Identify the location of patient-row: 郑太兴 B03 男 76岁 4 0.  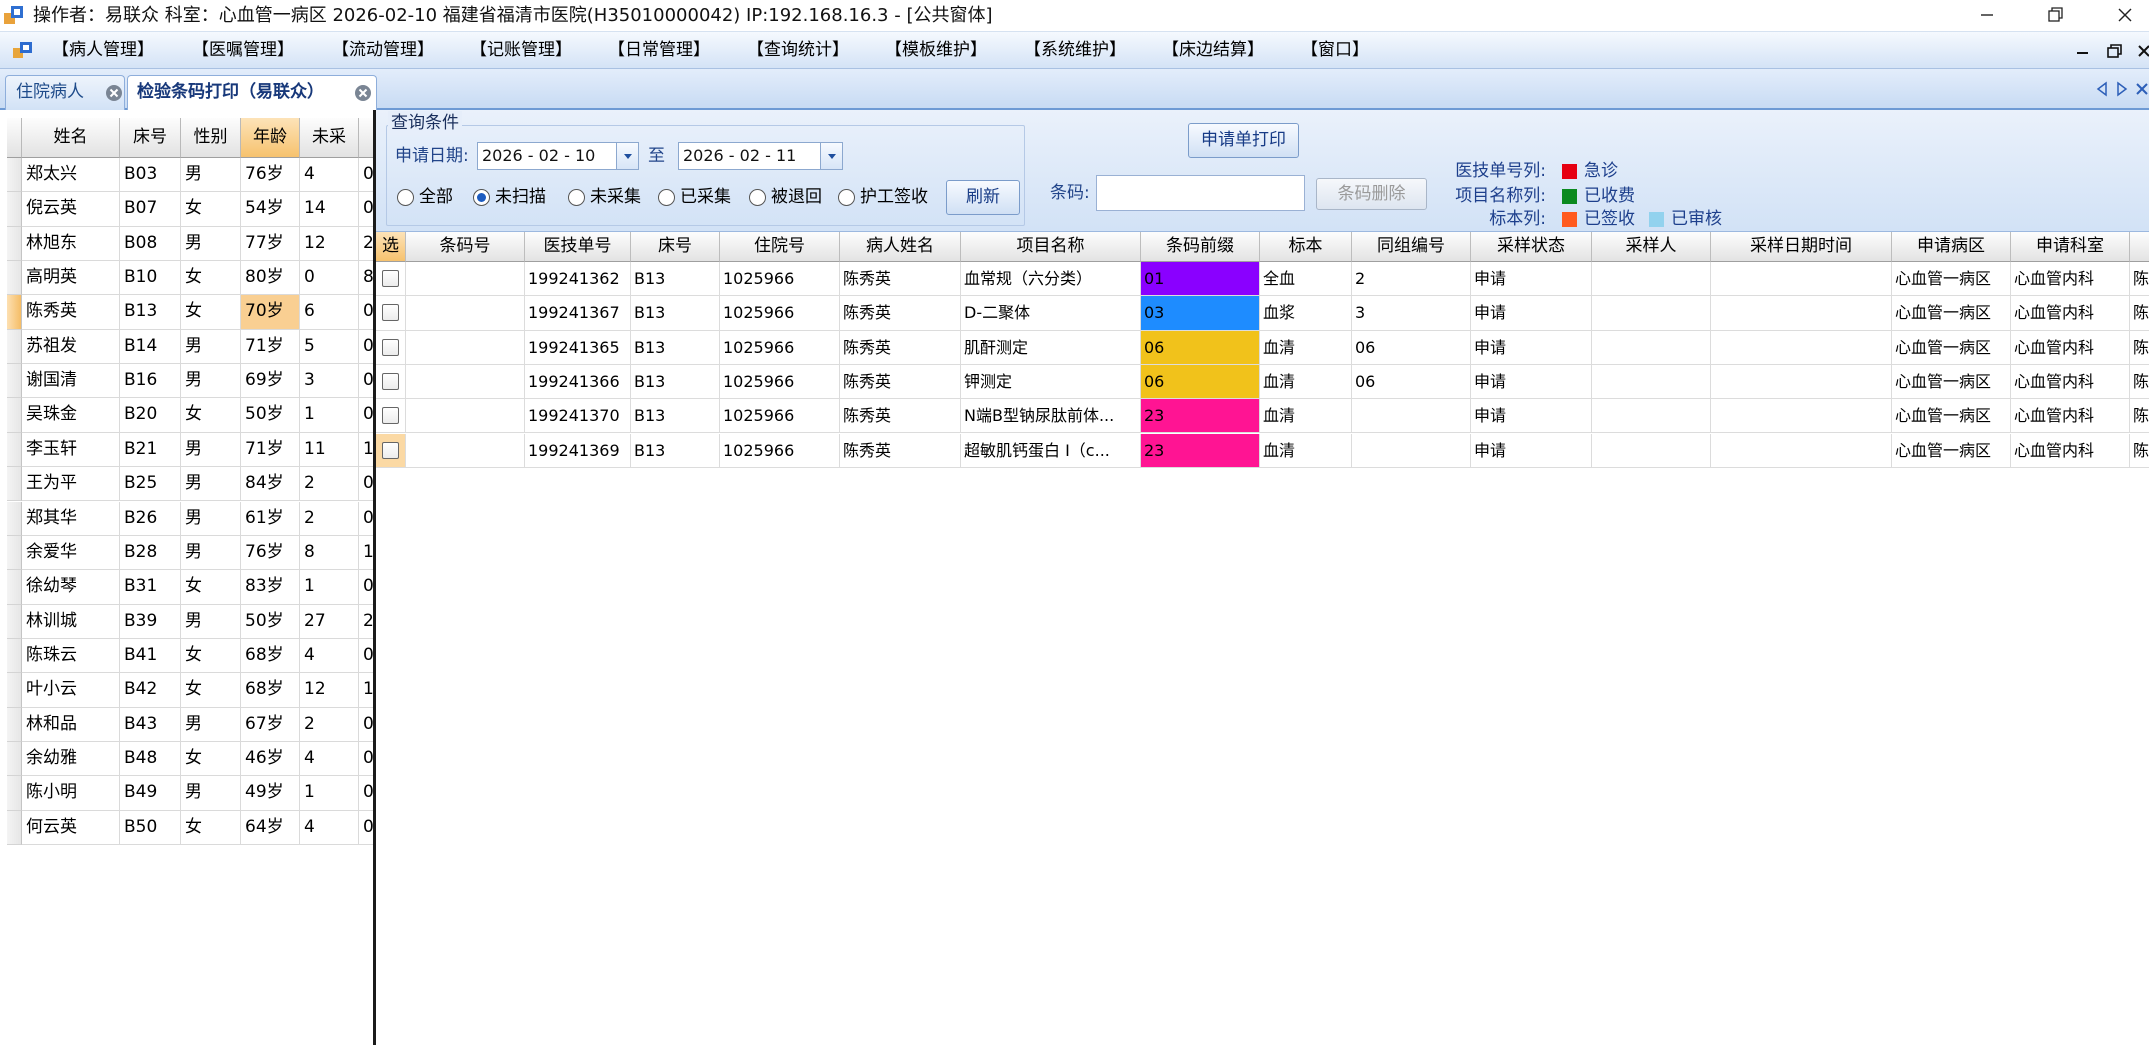
(190, 175).